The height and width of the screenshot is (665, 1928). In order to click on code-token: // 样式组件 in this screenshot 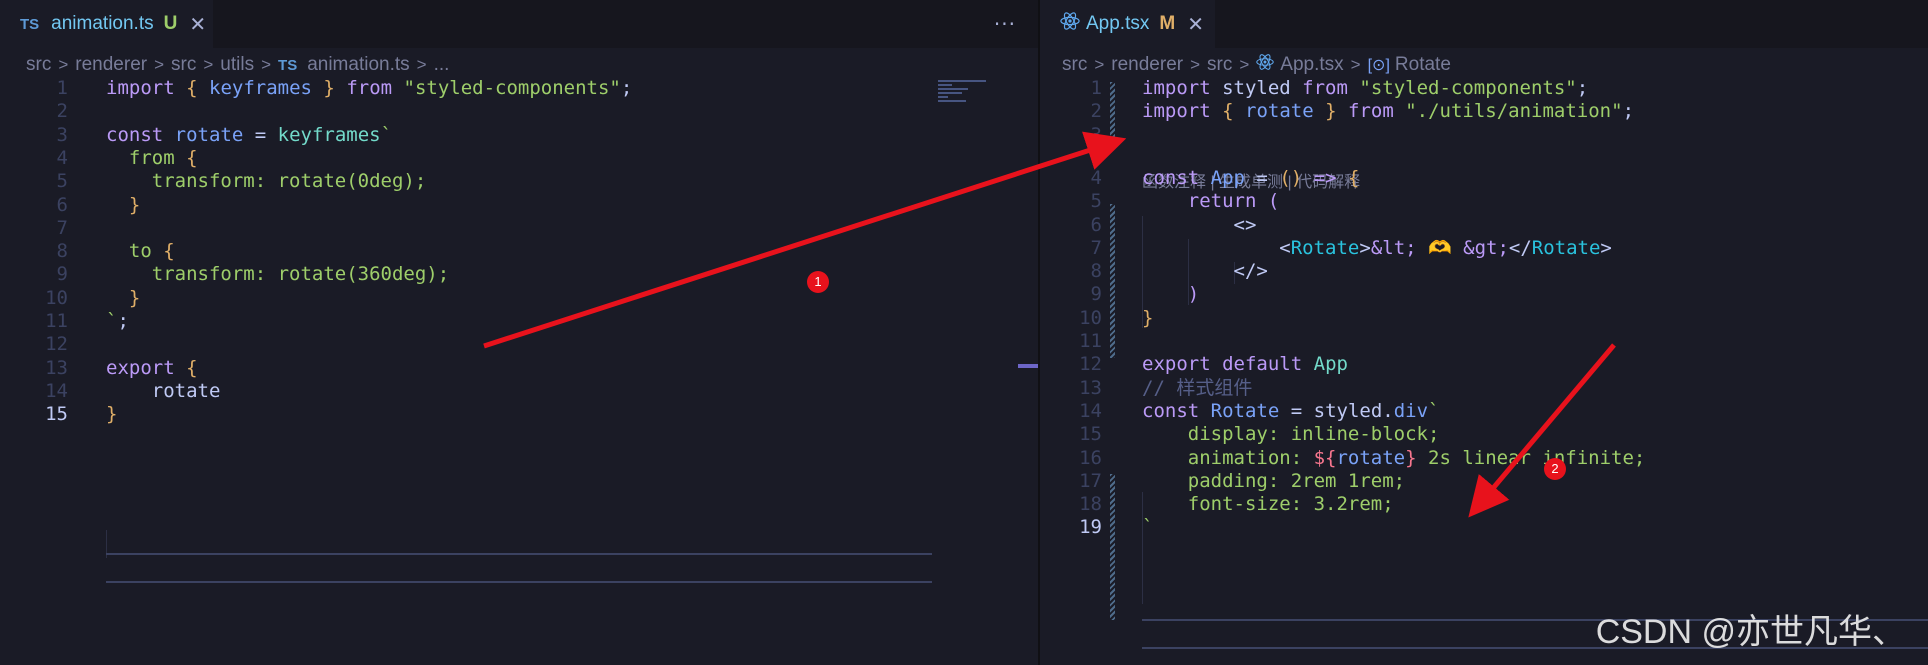, I will do `click(1197, 387)`.